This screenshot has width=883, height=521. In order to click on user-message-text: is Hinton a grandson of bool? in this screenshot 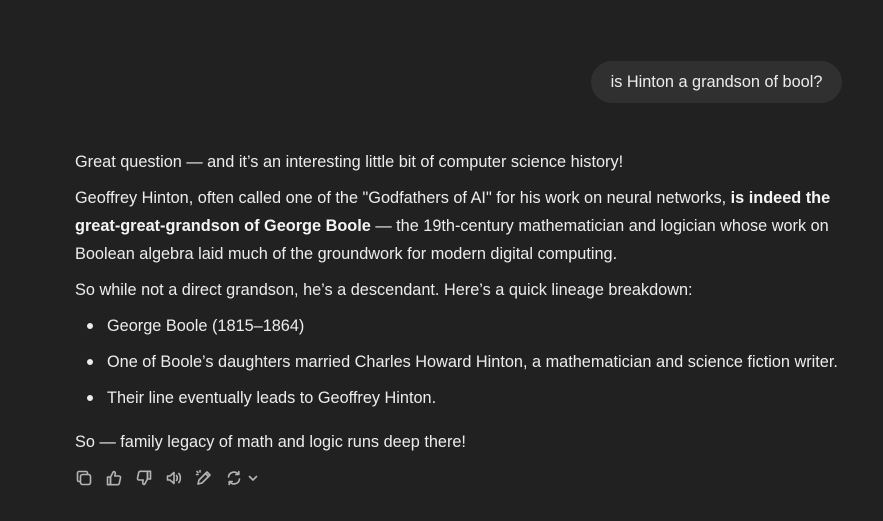, I will do `click(716, 81)`.